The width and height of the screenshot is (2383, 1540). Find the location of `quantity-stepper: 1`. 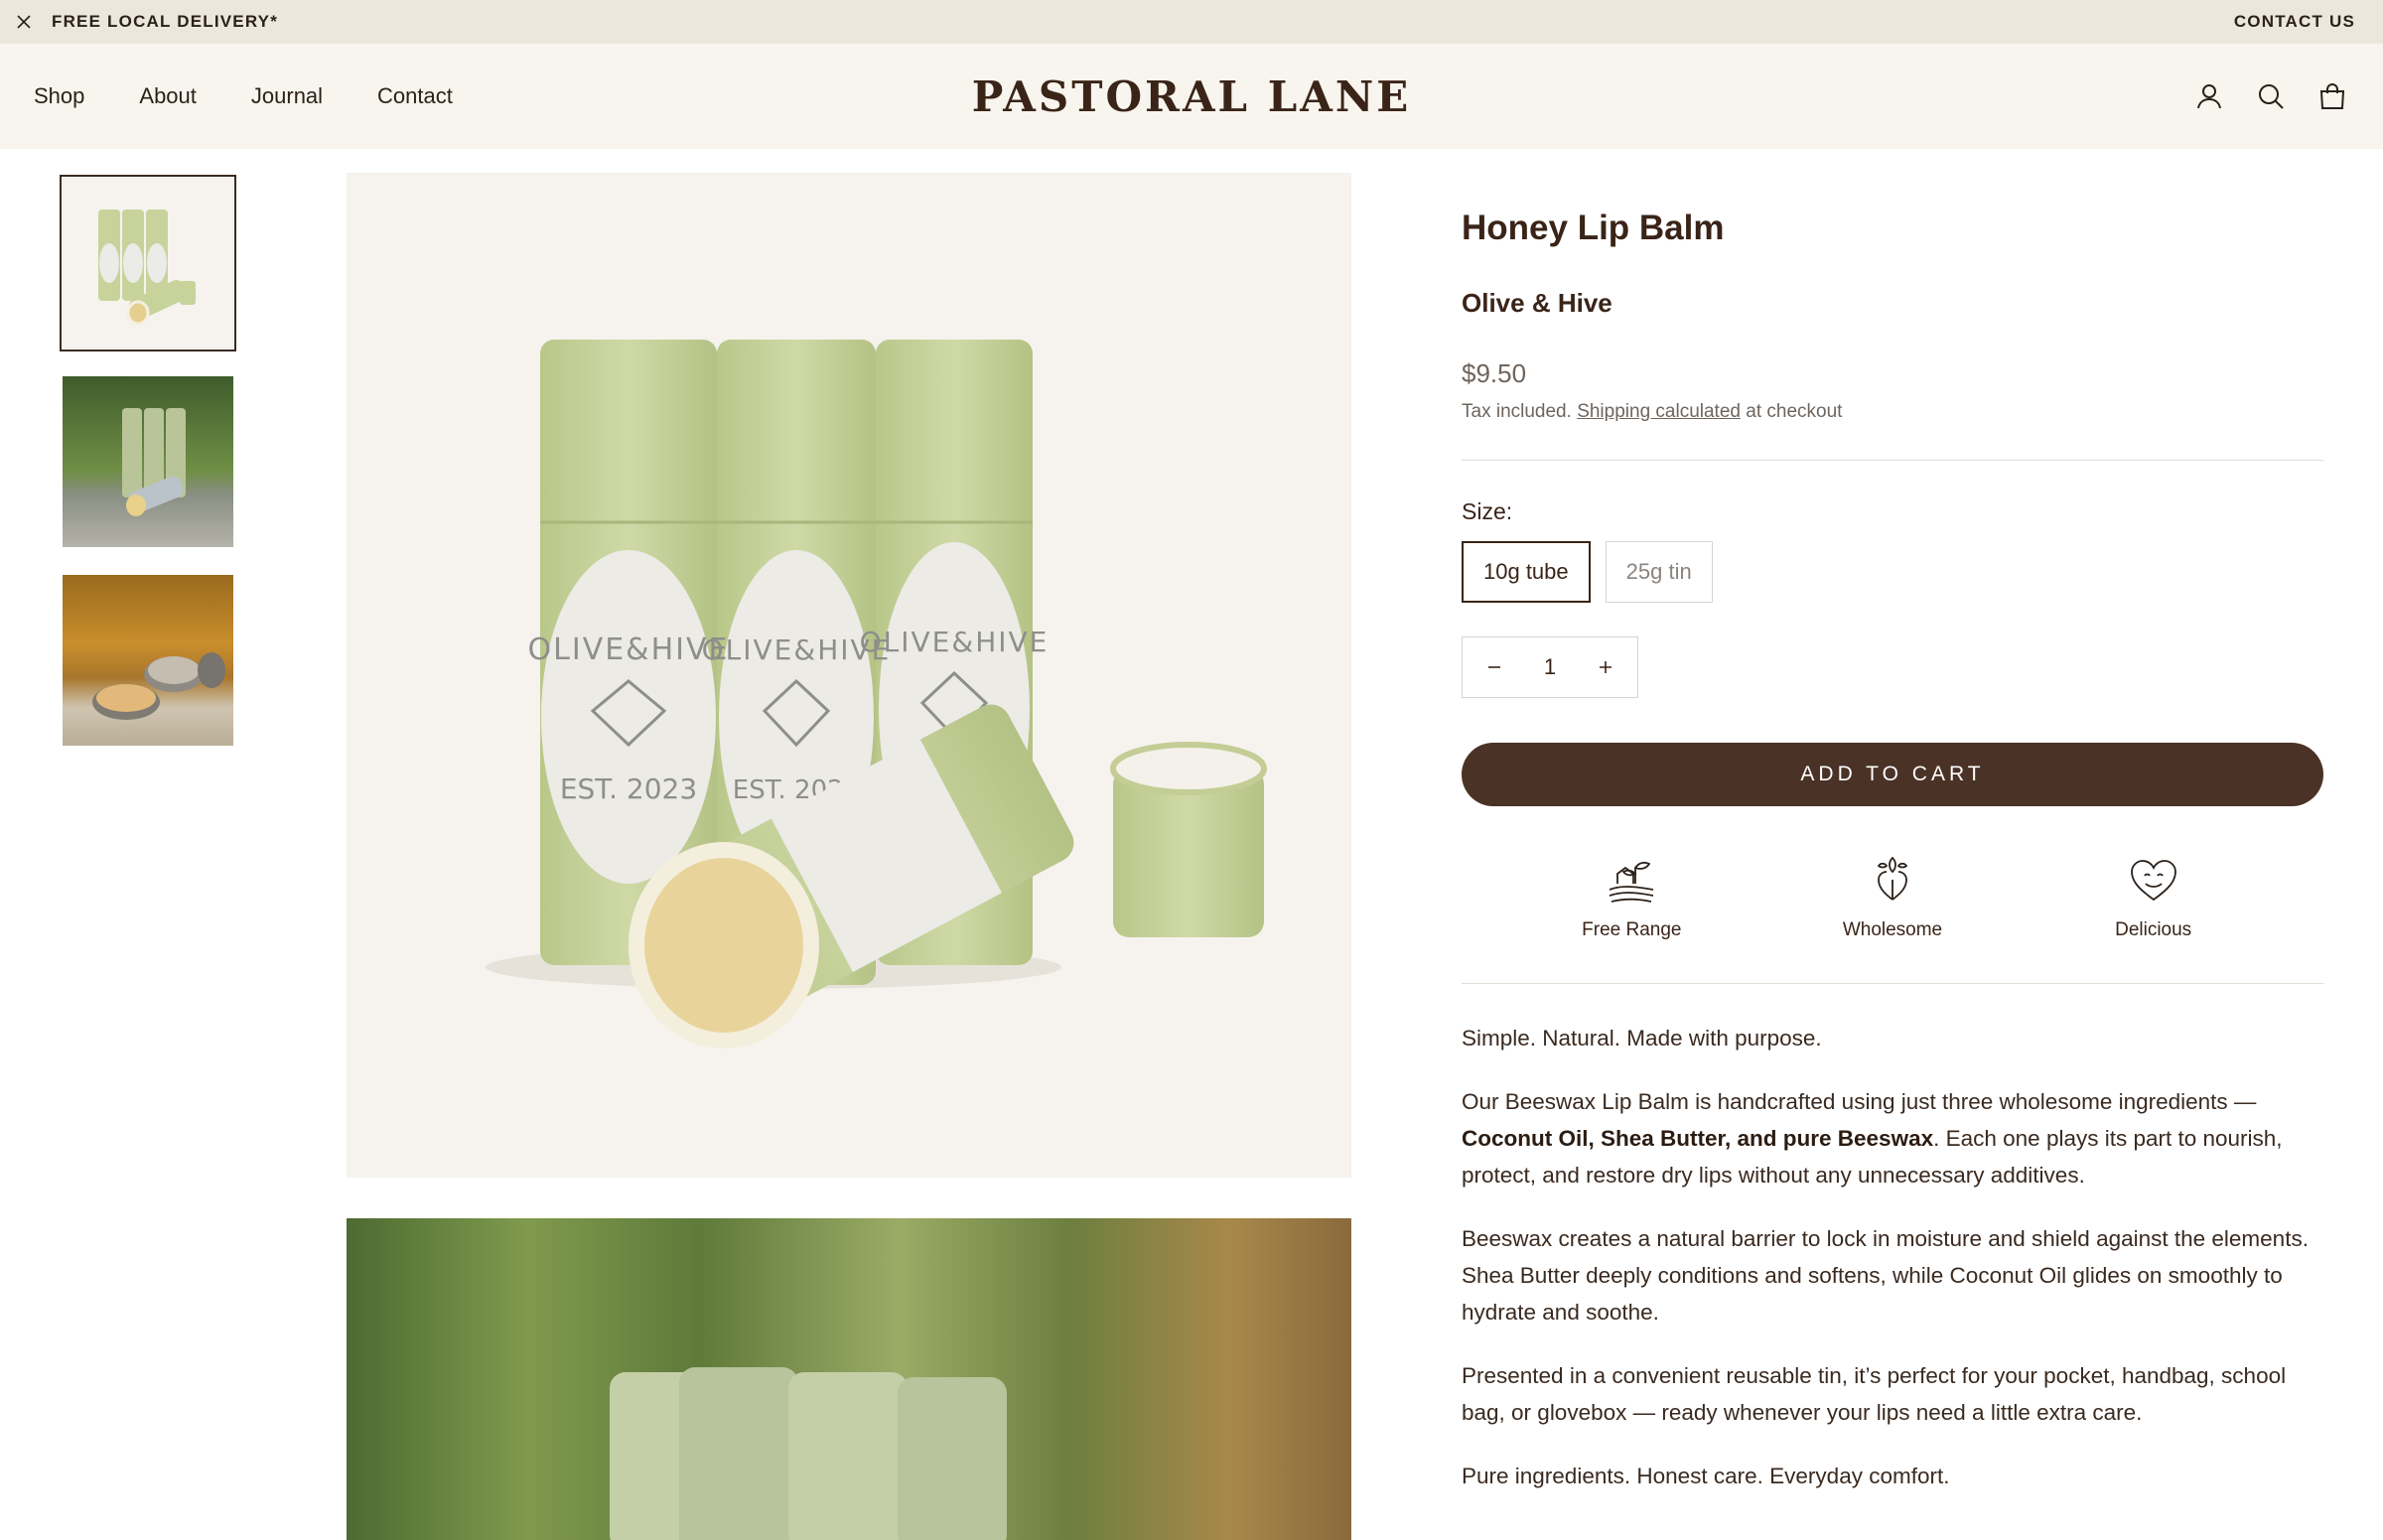

quantity-stepper: 1 is located at coordinates (1550, 667).